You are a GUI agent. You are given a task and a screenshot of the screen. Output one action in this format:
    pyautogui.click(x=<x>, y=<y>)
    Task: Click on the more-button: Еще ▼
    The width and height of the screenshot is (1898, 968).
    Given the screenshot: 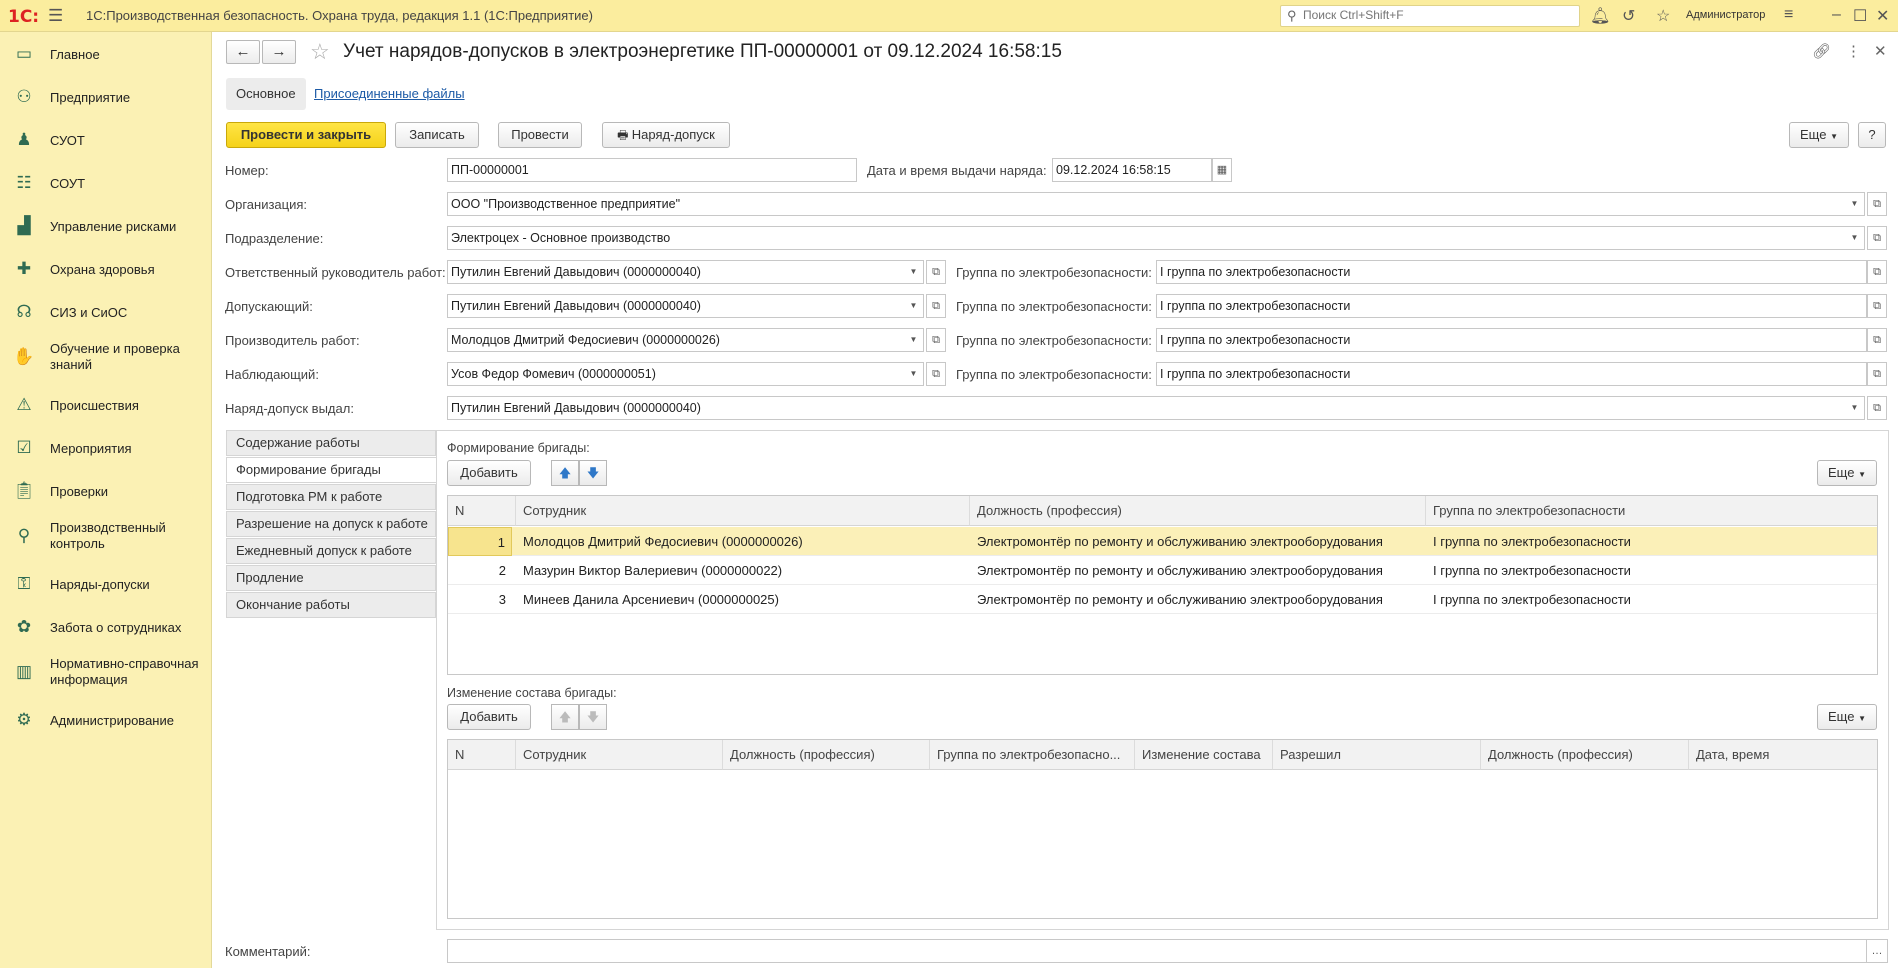 What is the action you would take?
    pyautogui.click(x=1819, y=135)
    